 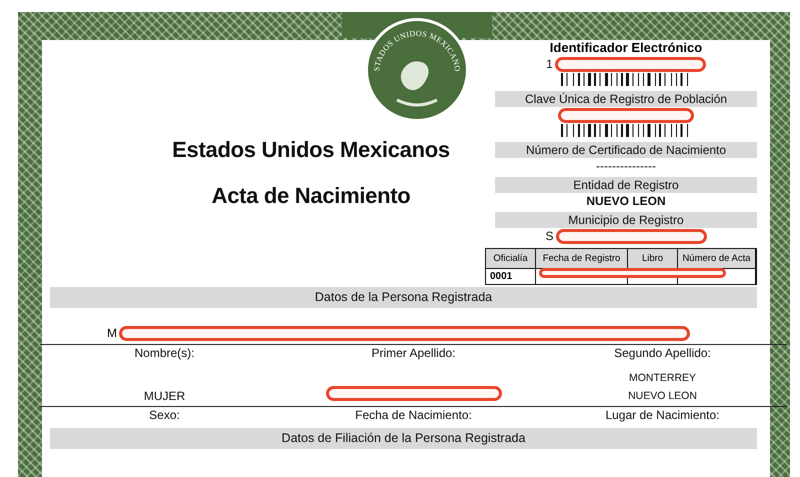 What do you see at coordinates (626, 150) in the screenshot?
I see `field-label: Número de Certificado de Nacimiento` at bounding box center [626, 150].